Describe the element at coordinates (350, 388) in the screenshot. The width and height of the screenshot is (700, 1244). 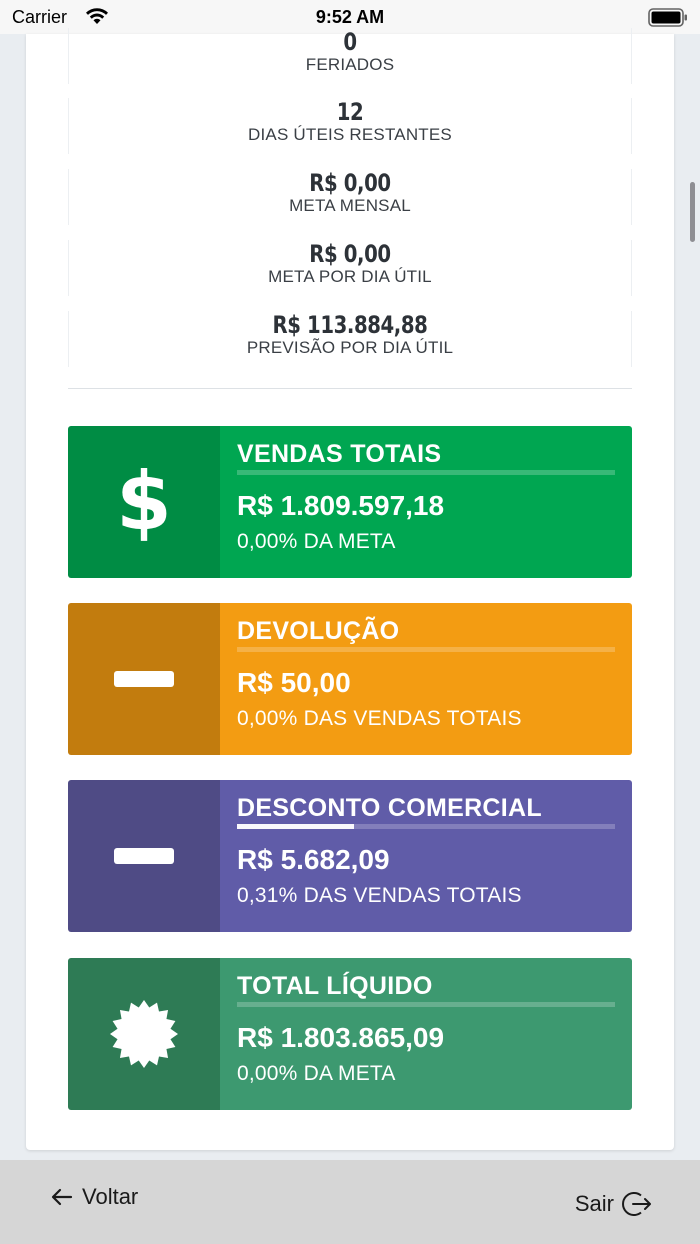
I see `divider` at that location.